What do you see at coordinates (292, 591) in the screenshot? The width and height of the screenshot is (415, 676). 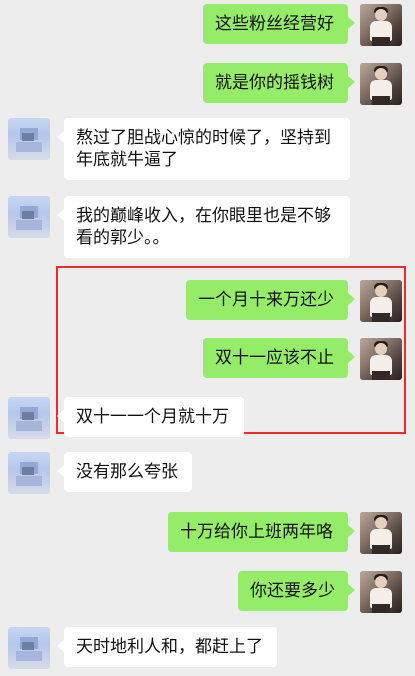 I see `message-text: 你还要多少` at bounding box center [292, 591].